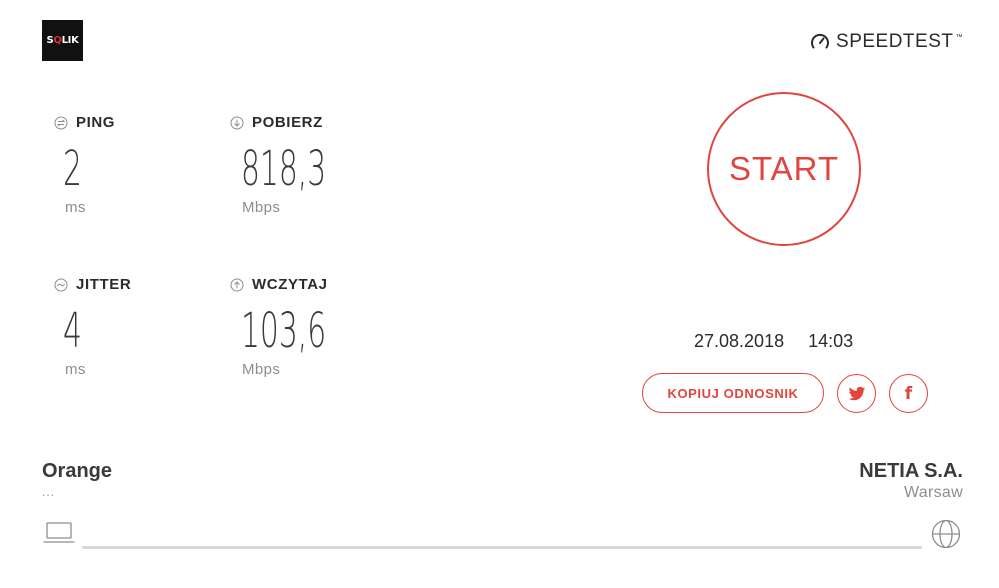 This screenshot has width=999, height=588. I want to click on upload-value: 103,6, so click(284, 331).